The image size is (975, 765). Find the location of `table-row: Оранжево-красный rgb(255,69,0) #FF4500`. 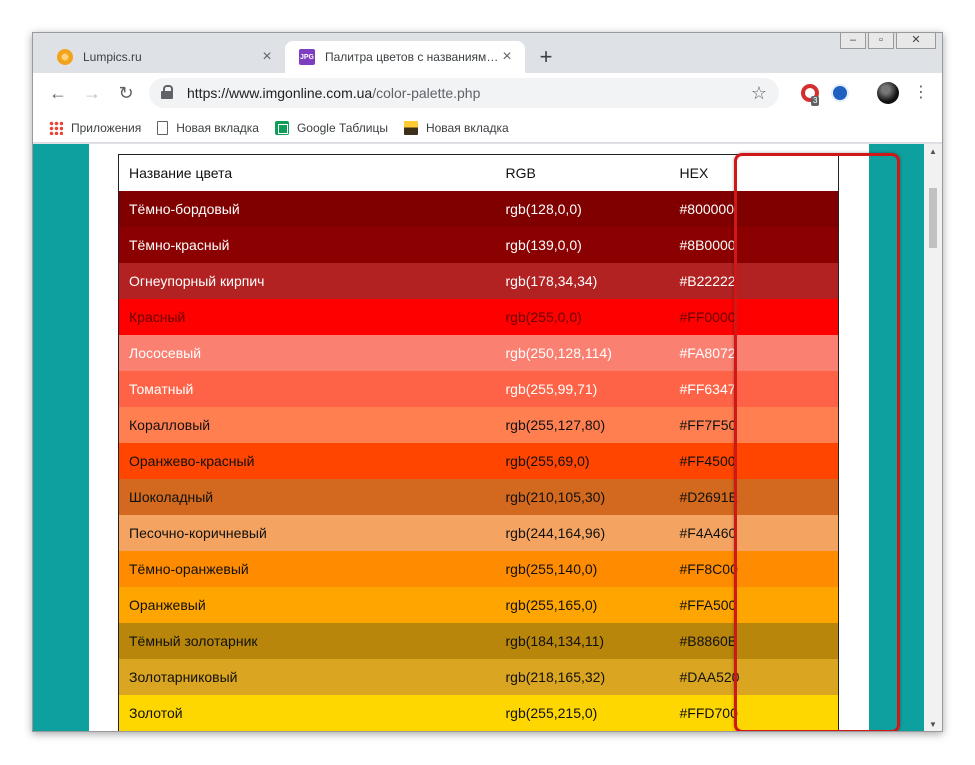

table-row: Оранжево-красный rgb(255,69,0) #FF4500 is located at coordinates (478, 460).